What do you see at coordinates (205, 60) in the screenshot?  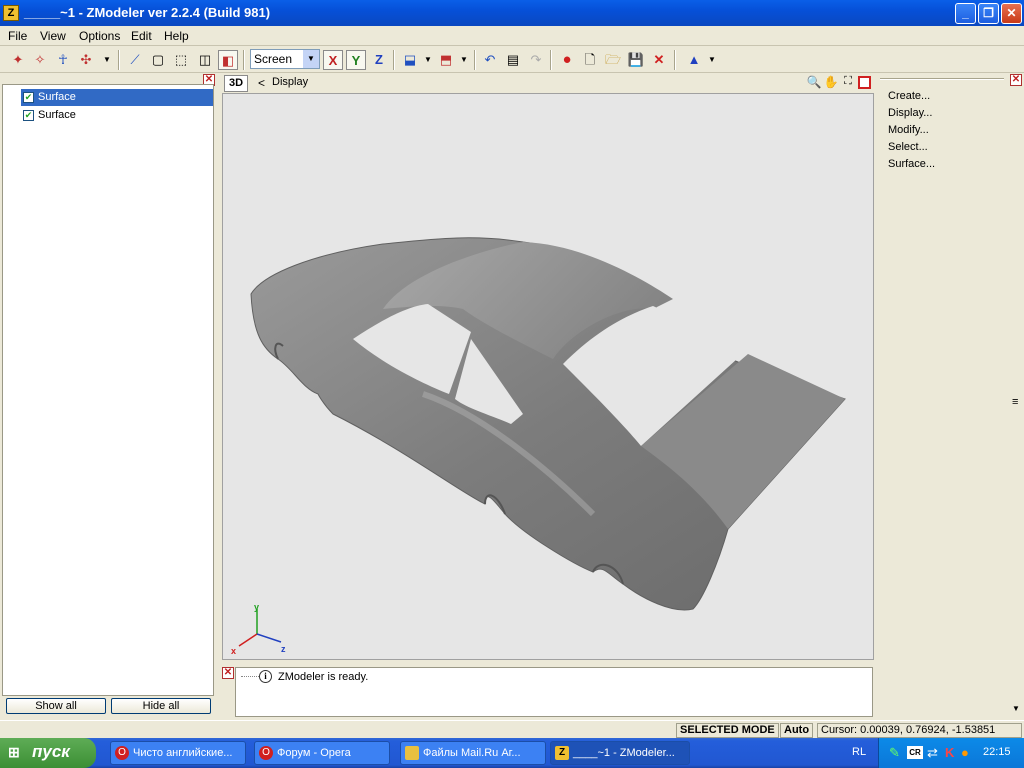 I see `cube-solid-icon: ◫` at bounding box center [205, 60].